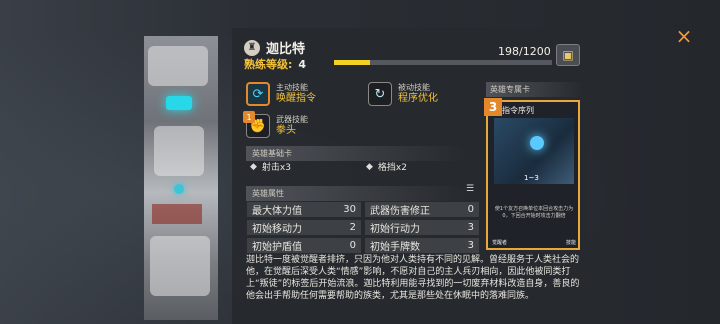  What do you see at coordinates (356, 193) in the screenshot?
I see `attributes-title: 英雄属性` at bounding box center [356, 193].